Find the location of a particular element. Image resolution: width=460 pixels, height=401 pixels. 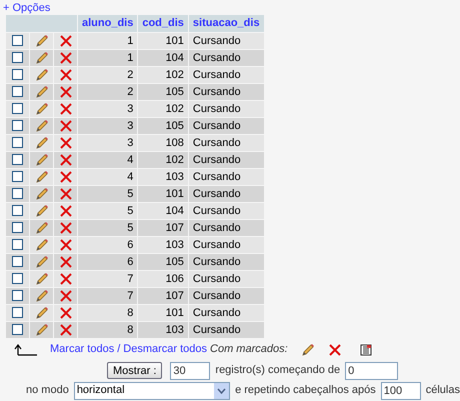

mode-dropdown: horizontal is located at coordinates (152, 391).